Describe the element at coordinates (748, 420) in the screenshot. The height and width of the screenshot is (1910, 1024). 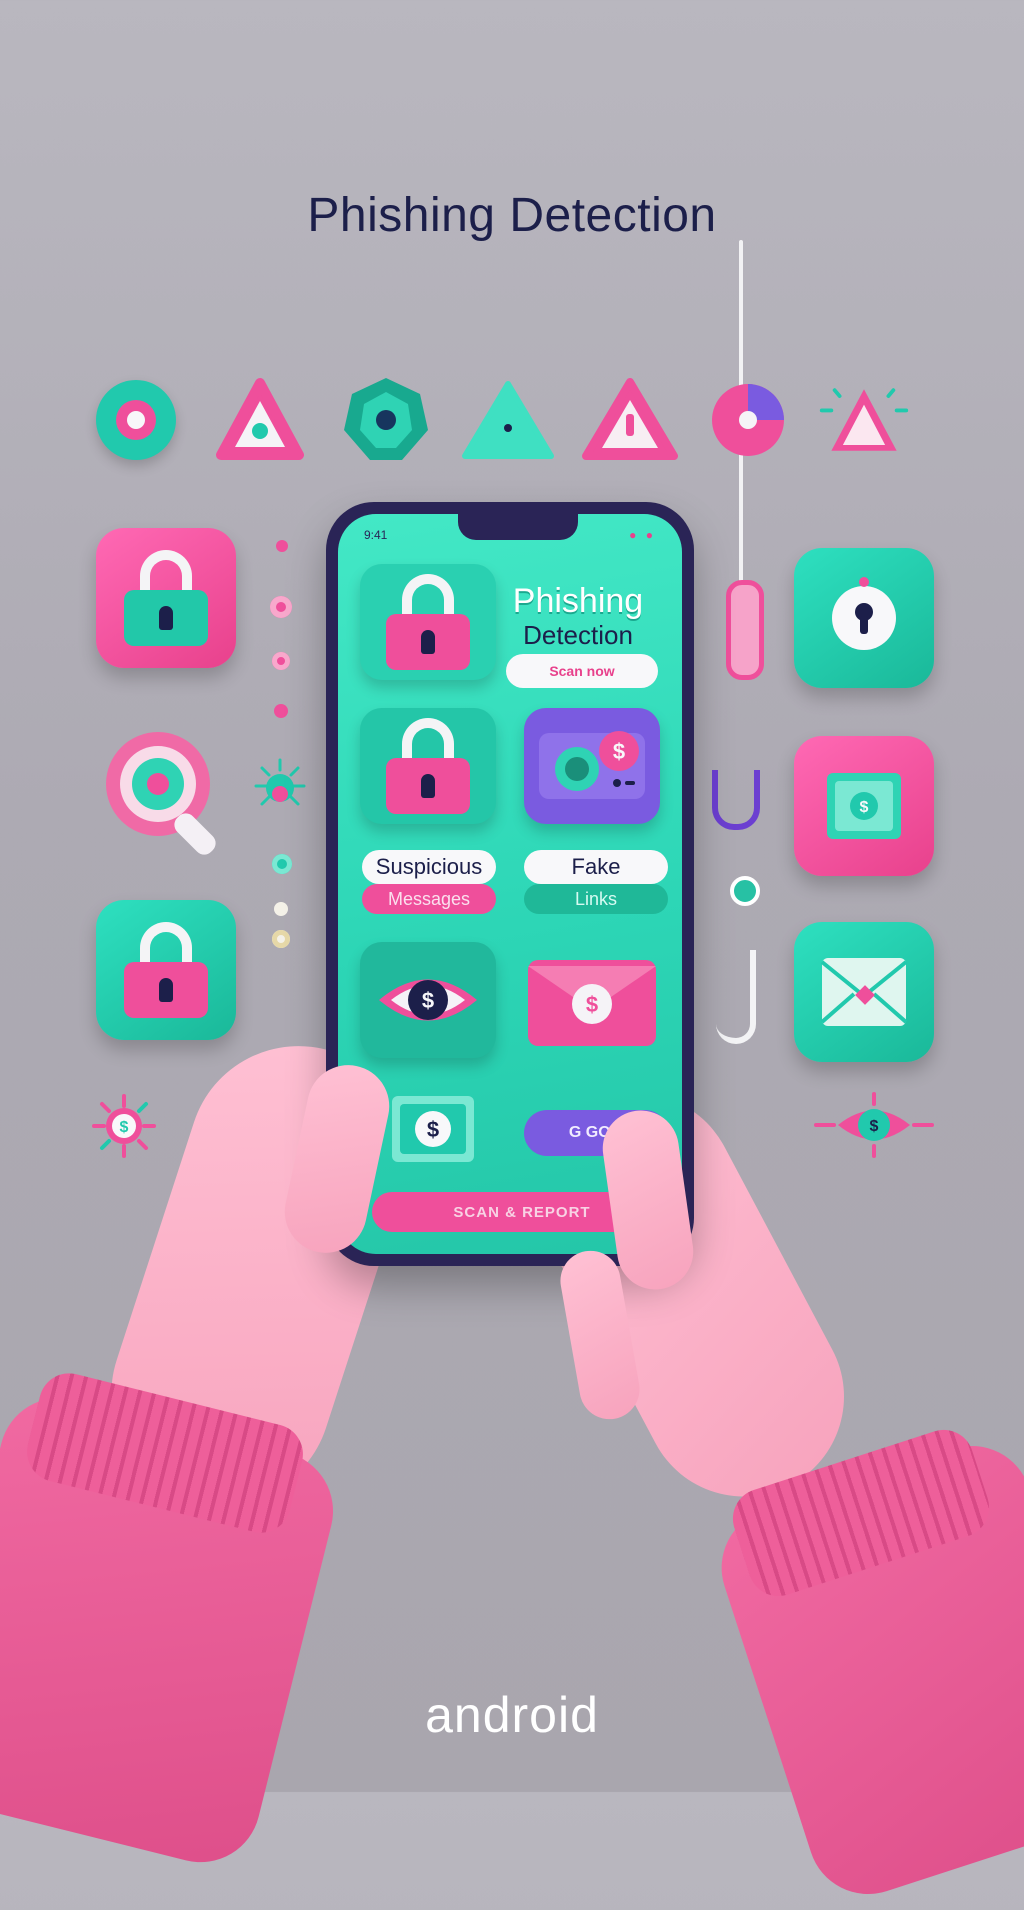
I see `pie-icon` at that location.